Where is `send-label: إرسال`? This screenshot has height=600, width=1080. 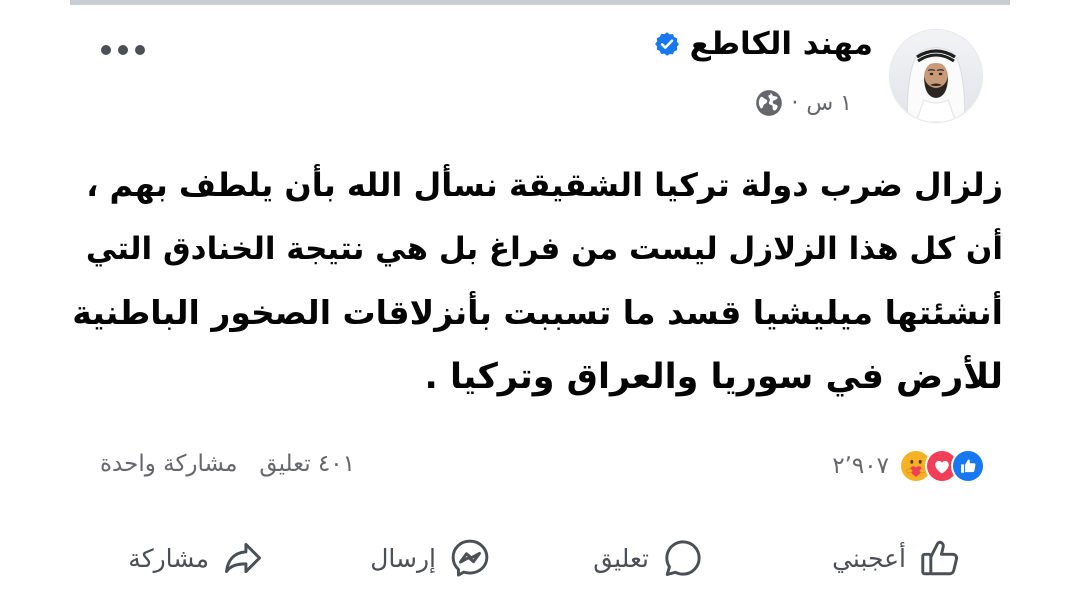 send-label: إرسال is located at coordinates (403, 558).